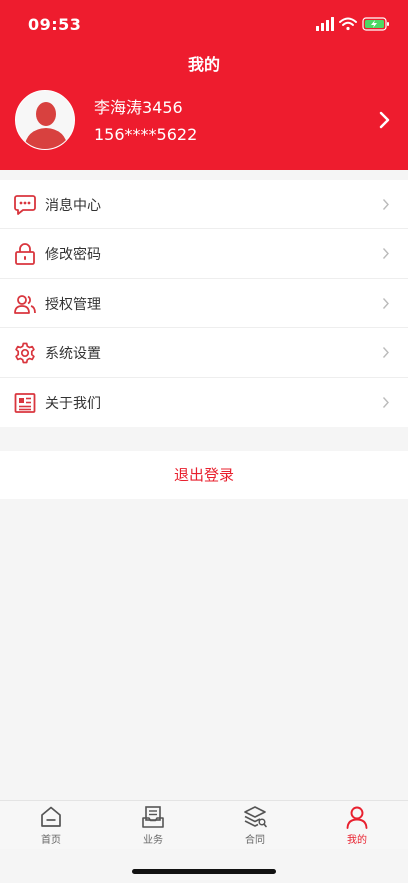 This screenshot has width=408, height=883. What do you see at coordinates (203, 64) in the screenshot?
I see `page-title: 我的` at bounding box center [203, 64].